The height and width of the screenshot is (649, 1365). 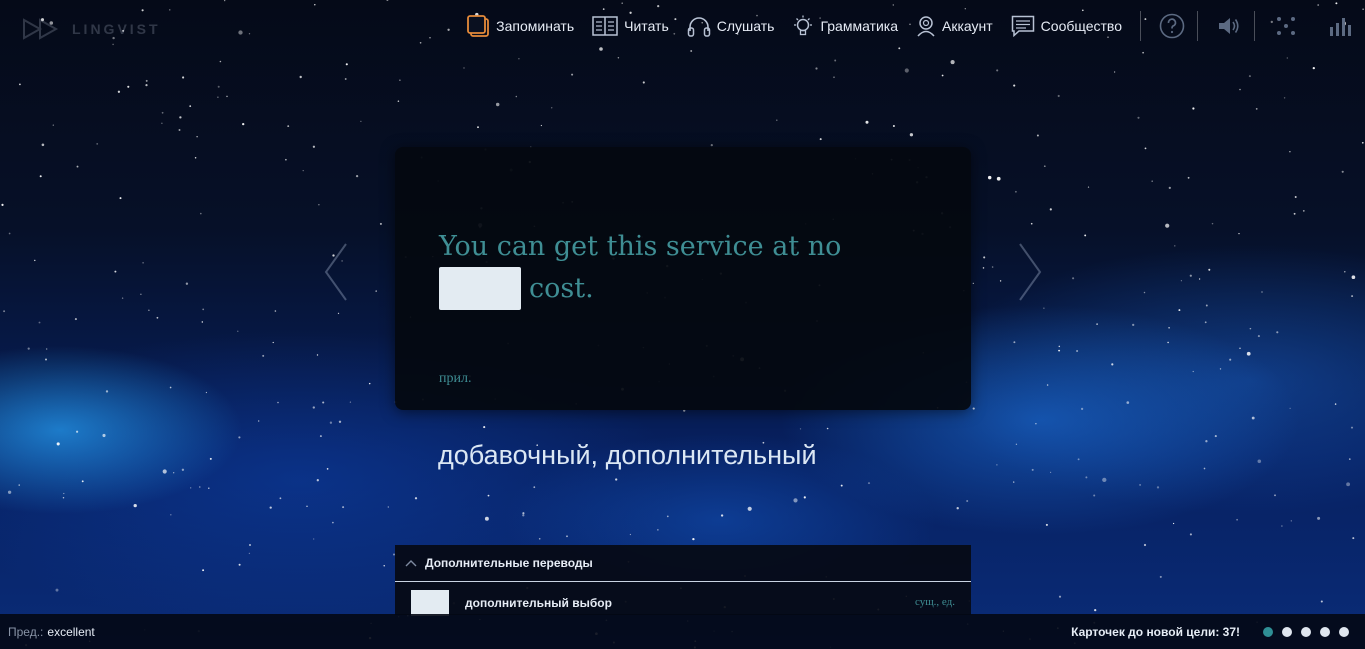 What do you see at coordinates (683, 599) in the screenshot?
I see `list-item: дополнительный выбор сущ., ед.` at bounding box center [683, 599].